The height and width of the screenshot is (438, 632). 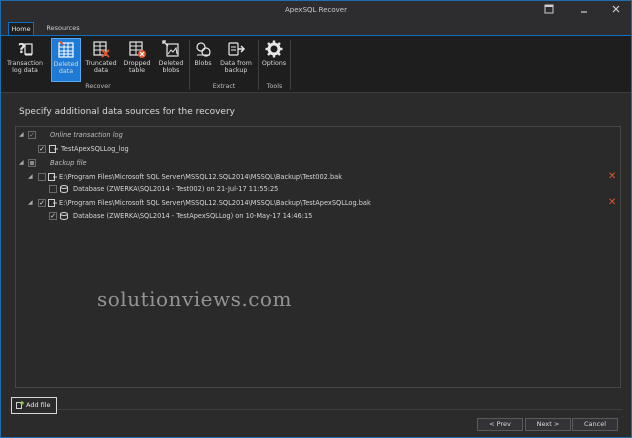 I want to click on backup-file-checkbox: ✓, so click(x=42, y=203).